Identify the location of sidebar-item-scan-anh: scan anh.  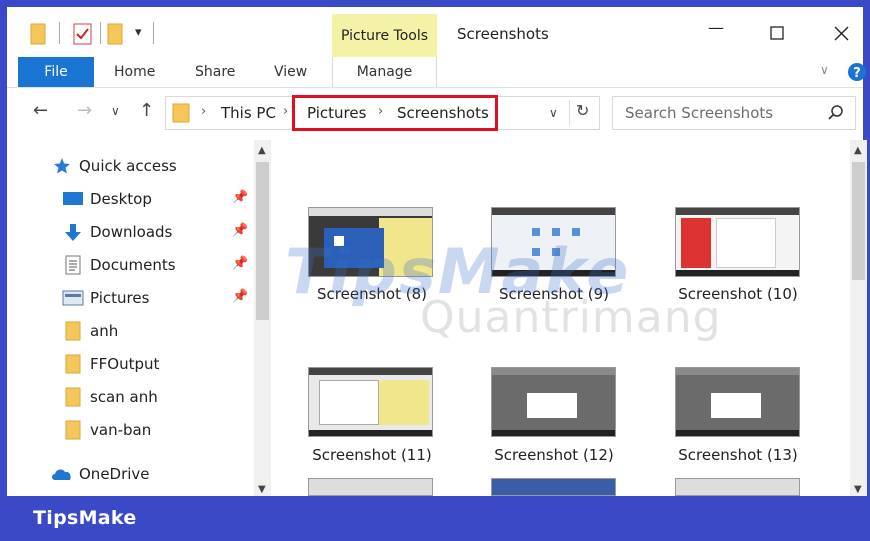
(130, 398).